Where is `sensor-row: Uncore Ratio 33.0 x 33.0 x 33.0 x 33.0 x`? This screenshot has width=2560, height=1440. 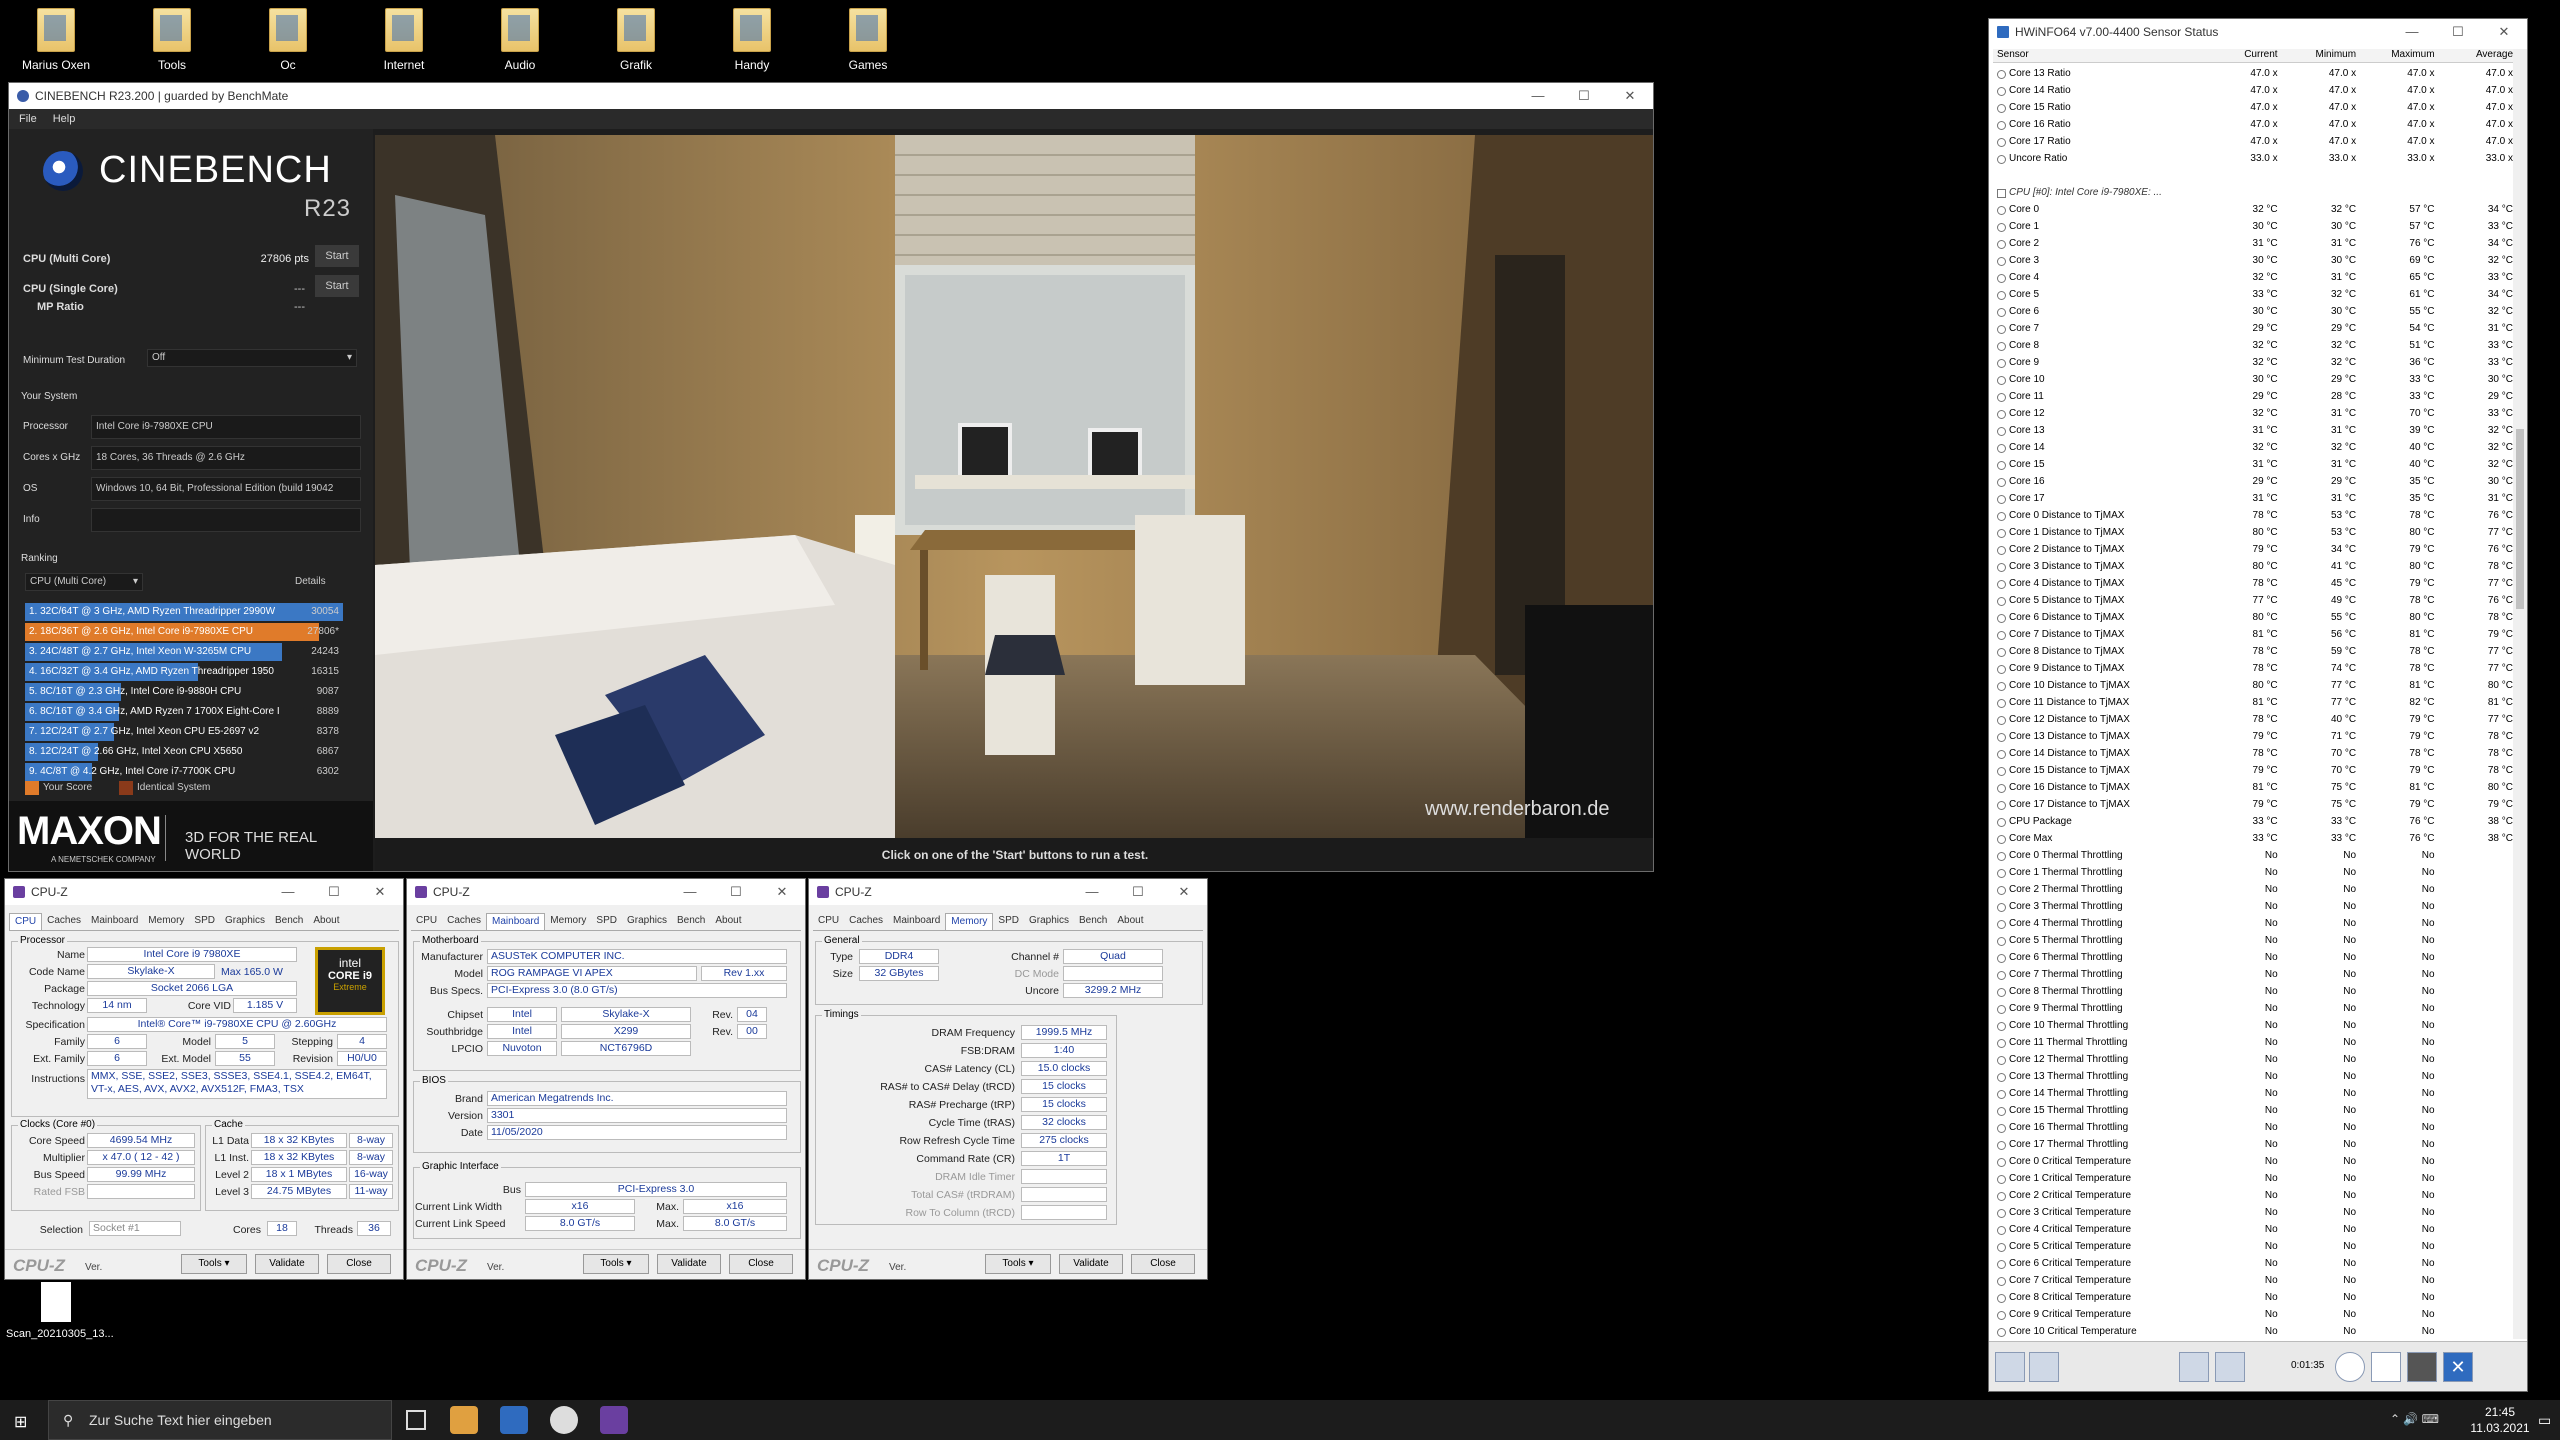
sensor-row: Uncore Ratio 33.0 x 33.0 x 33.0 x 33.0 x is located at coordinates (2253, 158).